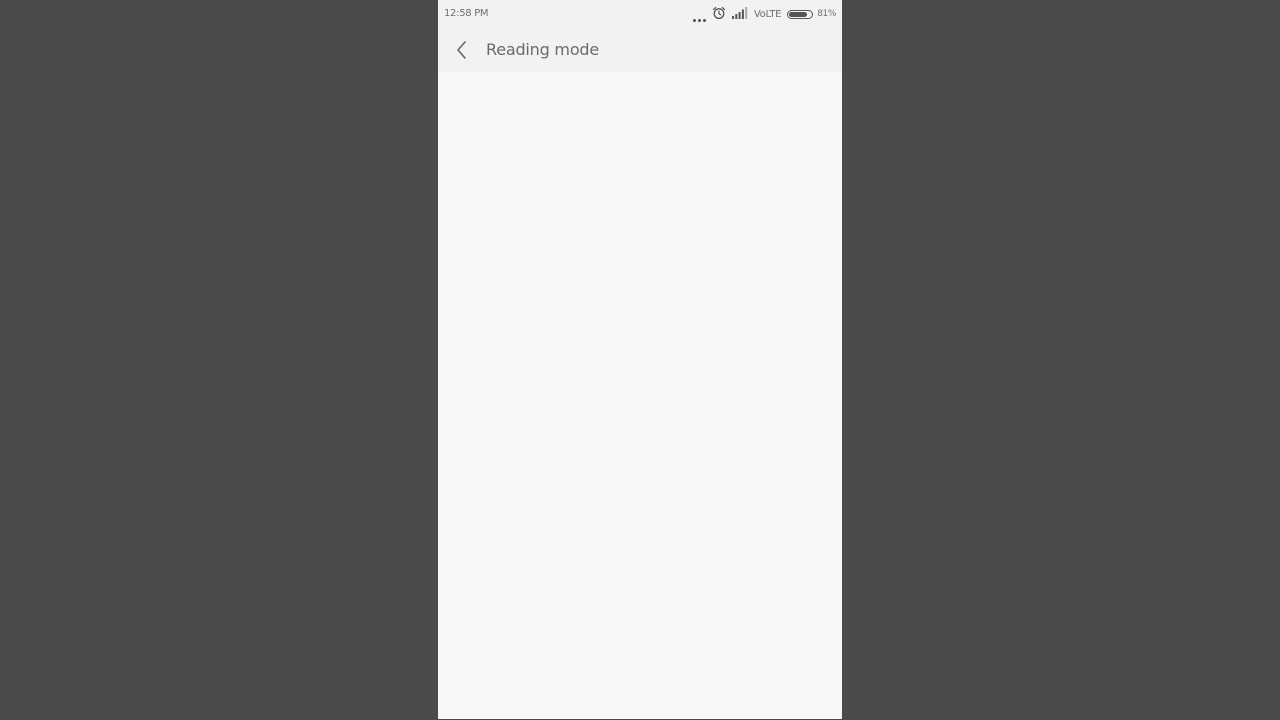 The height and width of the screenshot is (720, 1280). I want to click on more-dots-icon, so click(699, 14).